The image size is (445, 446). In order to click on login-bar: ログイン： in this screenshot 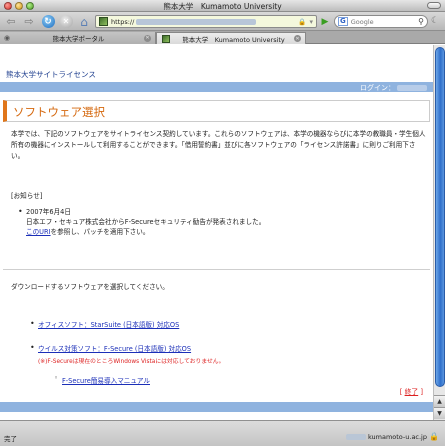, I will do `click(216, 87)`.